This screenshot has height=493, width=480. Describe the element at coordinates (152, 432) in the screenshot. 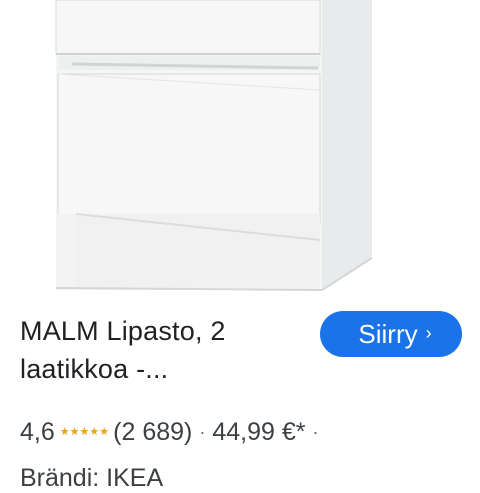

I see `review-count: (2 689)` at that location.